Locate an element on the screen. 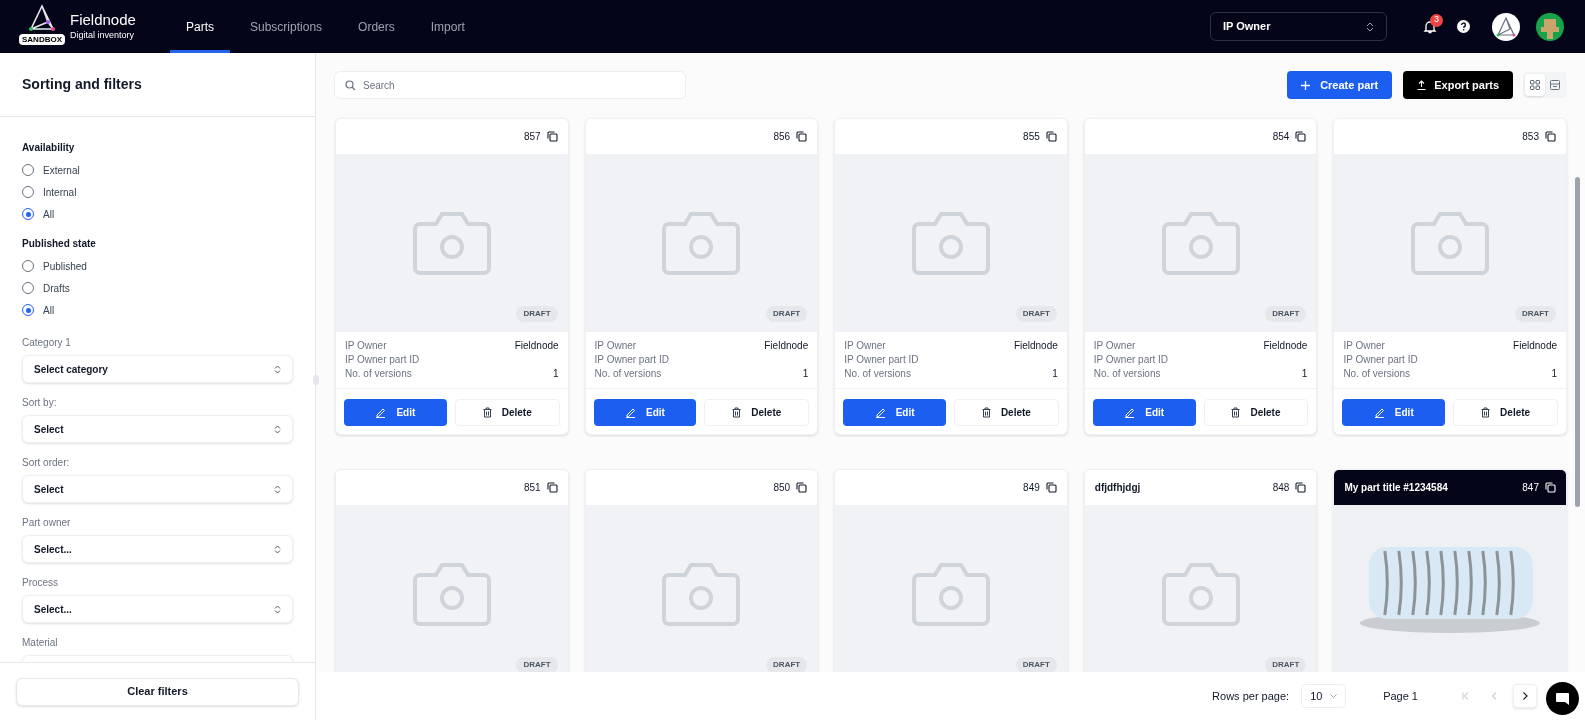 The image size is (1585, 720). part-card: 850 DRAFT is located at coordinates (701, 570).